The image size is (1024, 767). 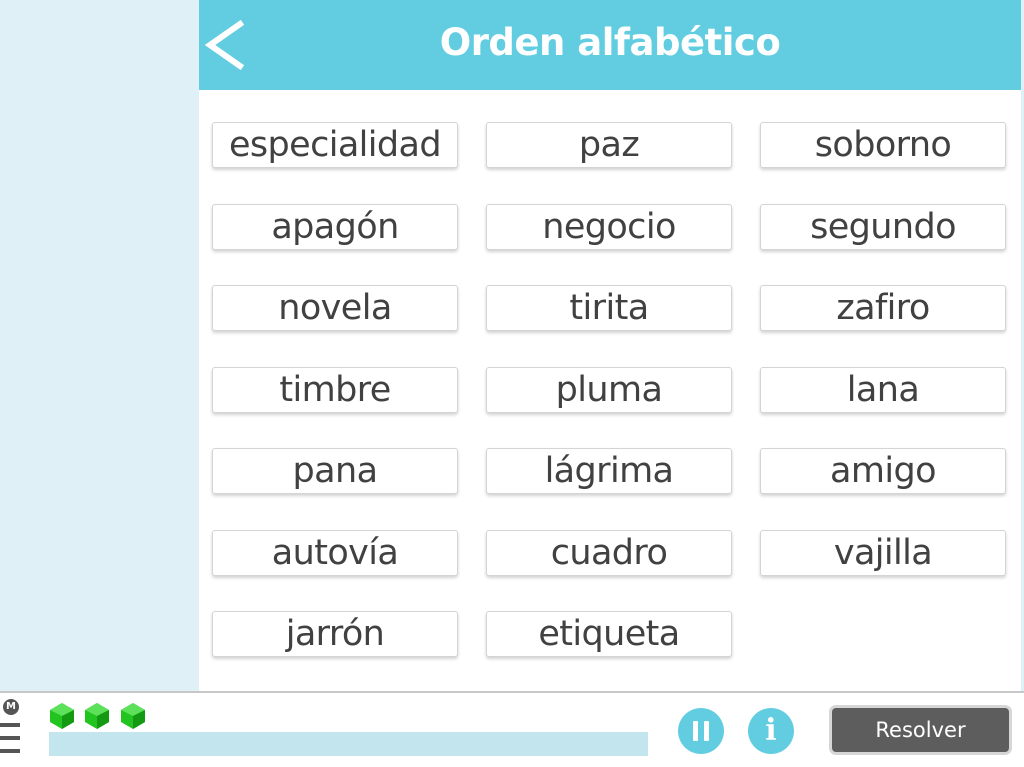 What do you see at coordinates (335, 471) in the screenshot?
I see `word-card: pana` at bounding box center [335, 471].